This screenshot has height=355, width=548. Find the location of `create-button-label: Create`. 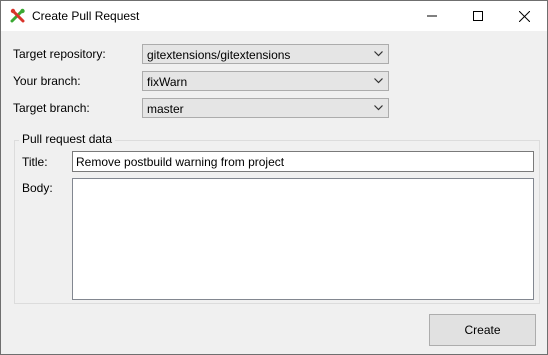

create-button-label: Create is located at coordinates (482, 330).